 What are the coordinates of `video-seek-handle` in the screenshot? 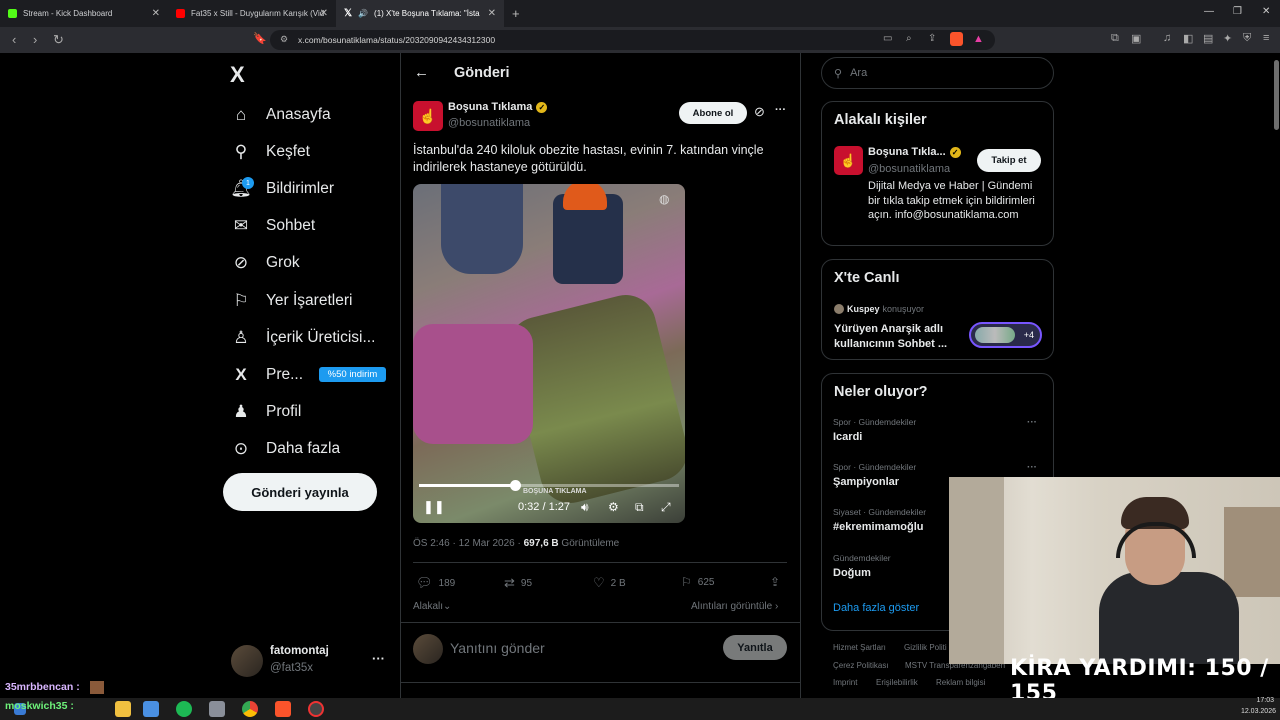 It's located at (516, 485).